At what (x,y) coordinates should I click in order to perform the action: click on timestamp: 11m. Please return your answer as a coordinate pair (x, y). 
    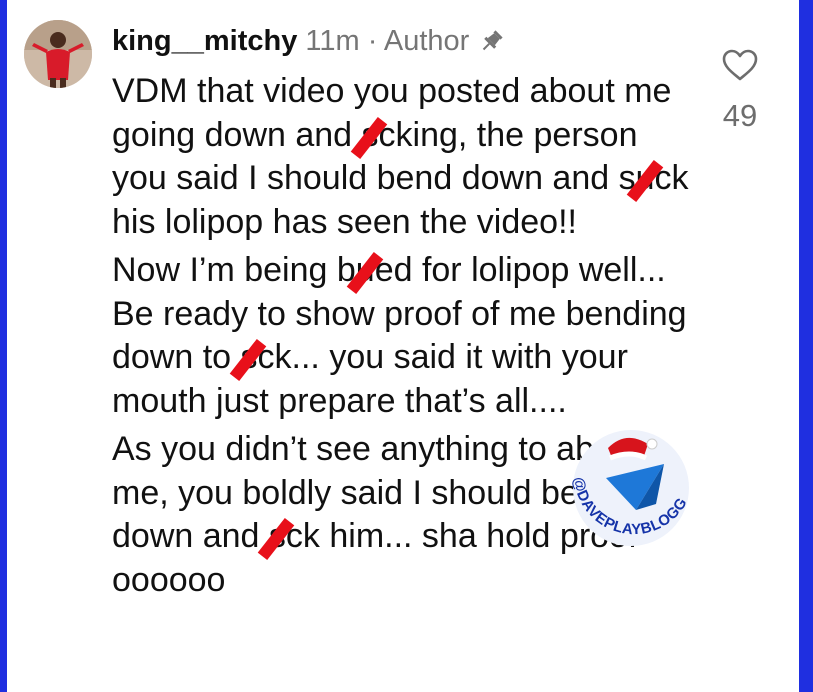
    Looking at the image, I should click on (332, 41).